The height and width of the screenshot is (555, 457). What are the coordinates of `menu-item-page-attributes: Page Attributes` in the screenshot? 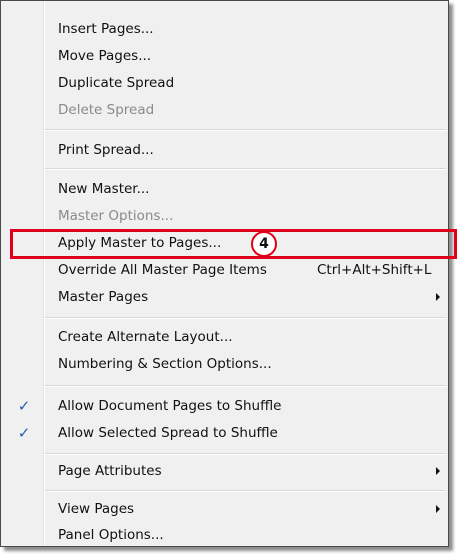 It's located at (224, 471).